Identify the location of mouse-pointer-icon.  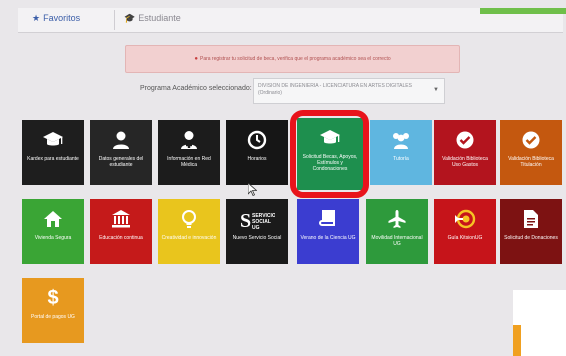
(252, 189).